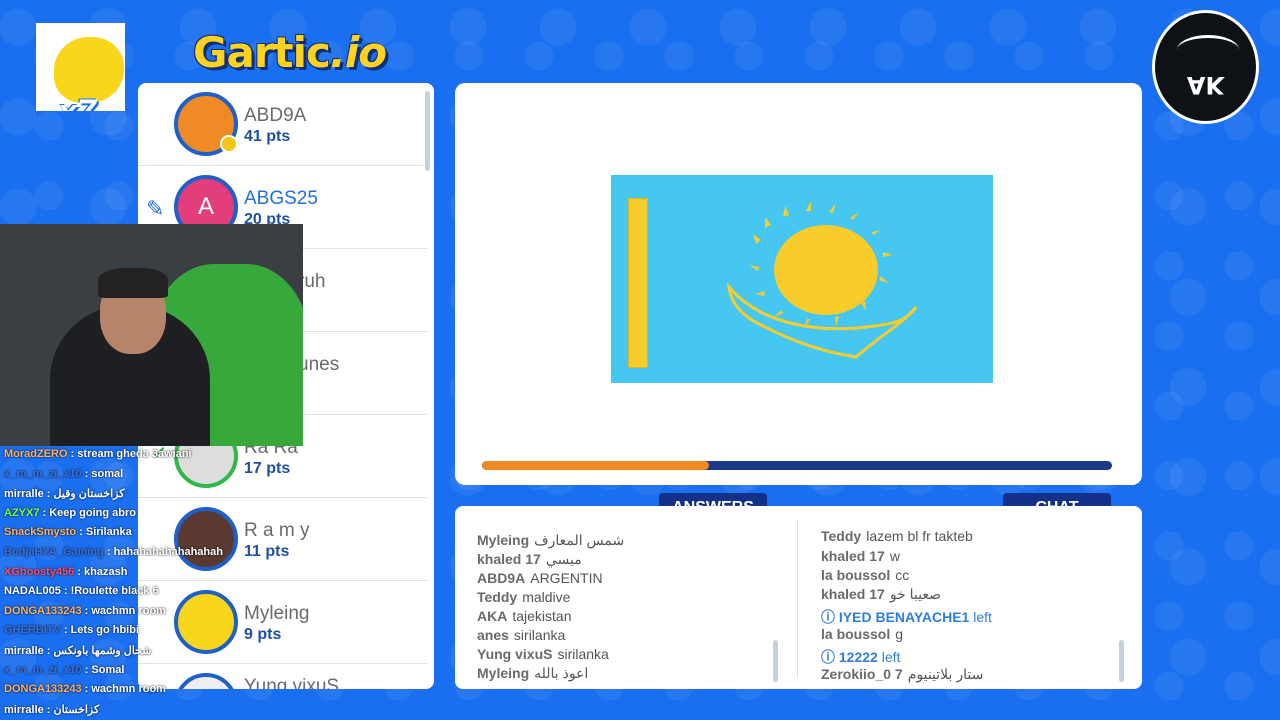  Describe the element at coordinates (39, 571) in the screenshot. I see `stream-chat-user: XGhoosty456` at that location.